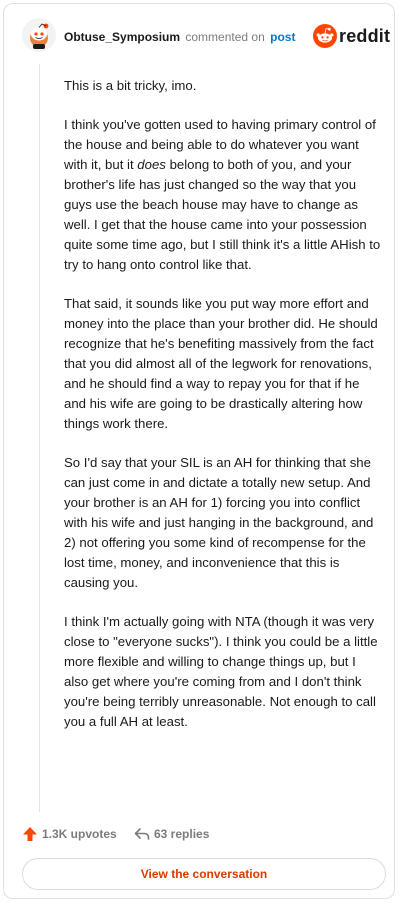 The width and height of the screenshot is (400, 904). Describe the element at coordinates (142, 834) in the screenshot. I see `reply-arrow-icon` at that location.